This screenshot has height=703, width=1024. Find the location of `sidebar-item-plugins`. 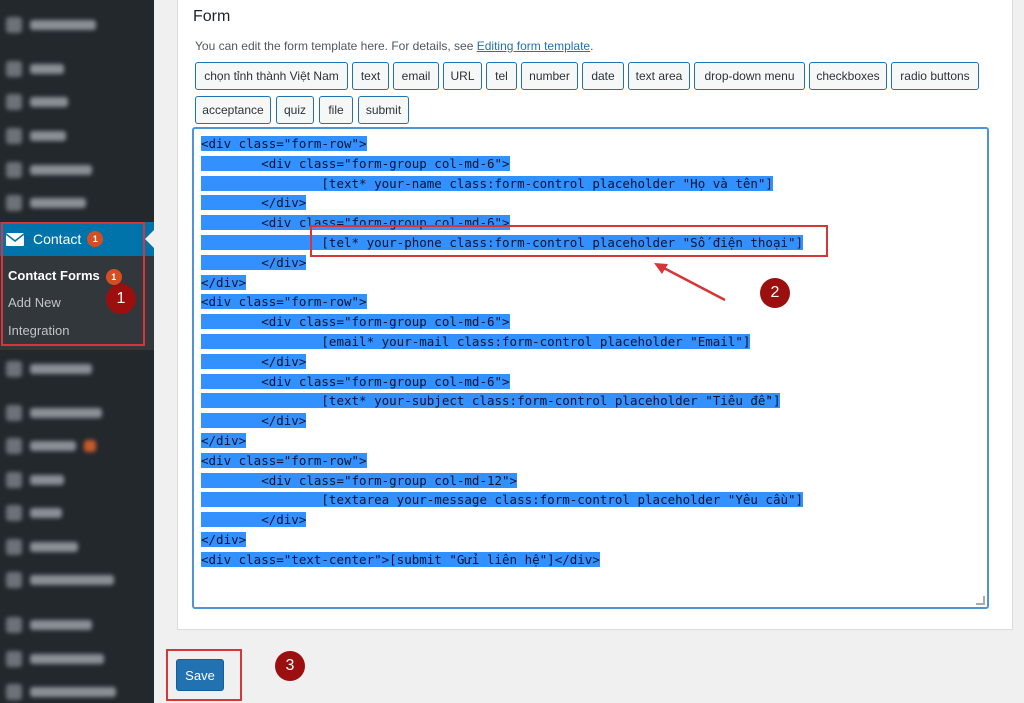

sidebar-item-plugins is located at coordinates (51, 446).